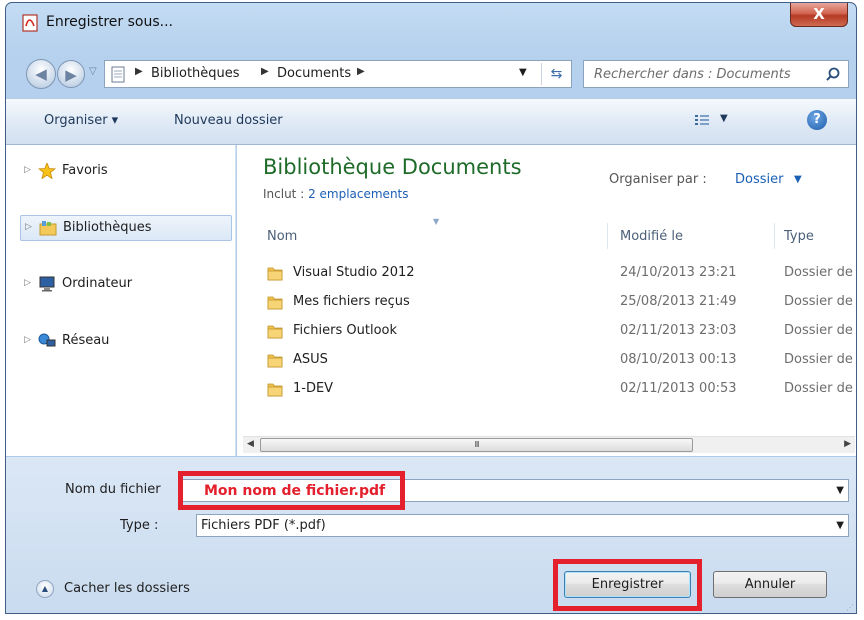 This screenshot has width=864, height=620. Describe the element at coordinates (286, 194) in the screenshot. I see `includes-prefix: Inclut :` at that location.